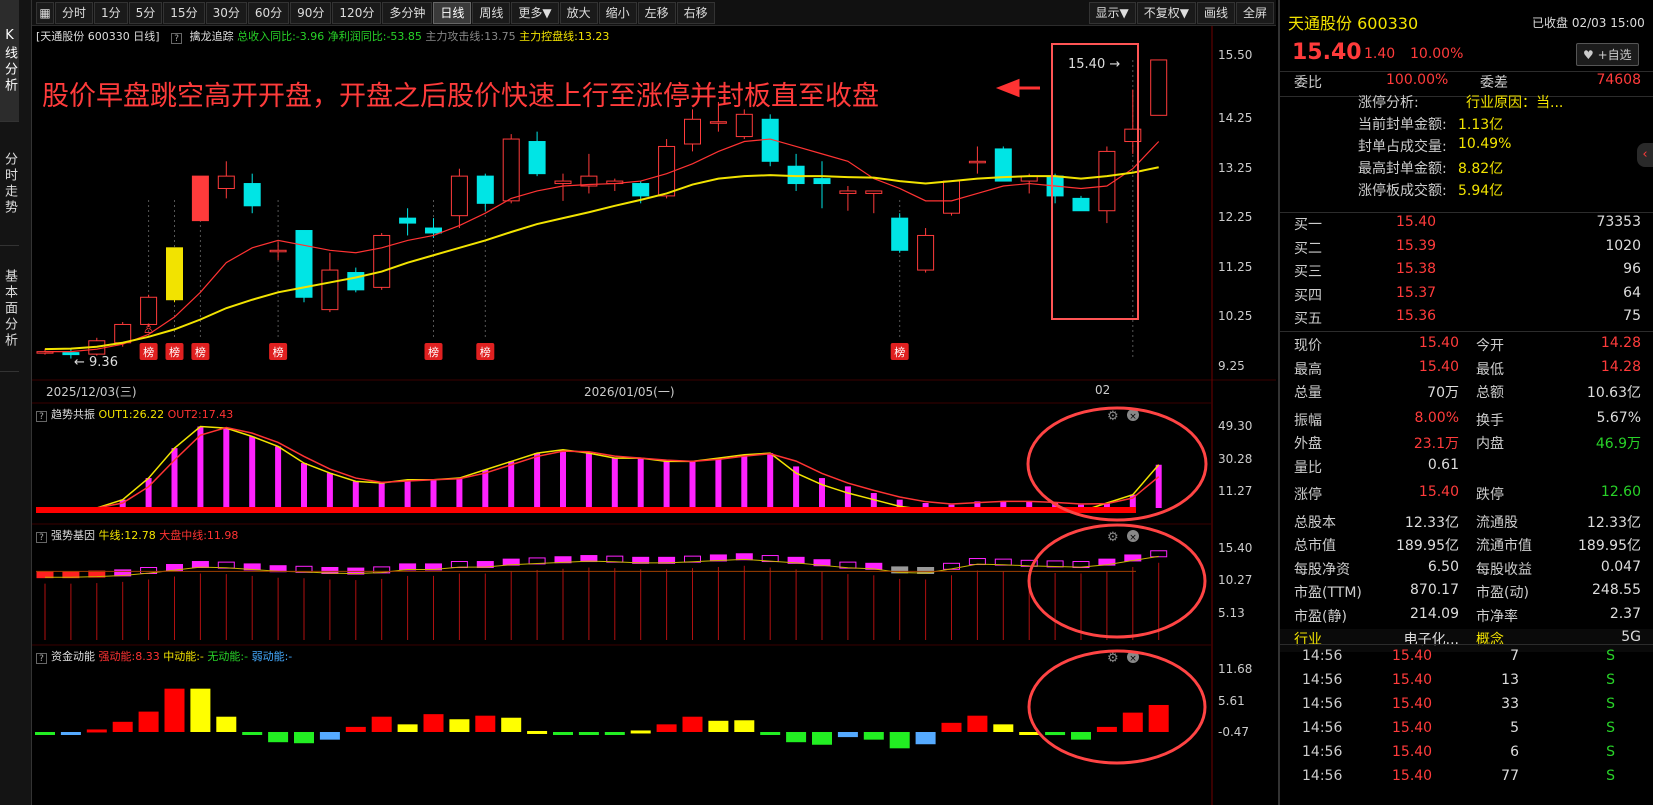 The image size is (1653, 805). What do you see at coordinates (491, 12) in the screenshot?
I see `period-button: 周线` at bounding box center [491, 12].